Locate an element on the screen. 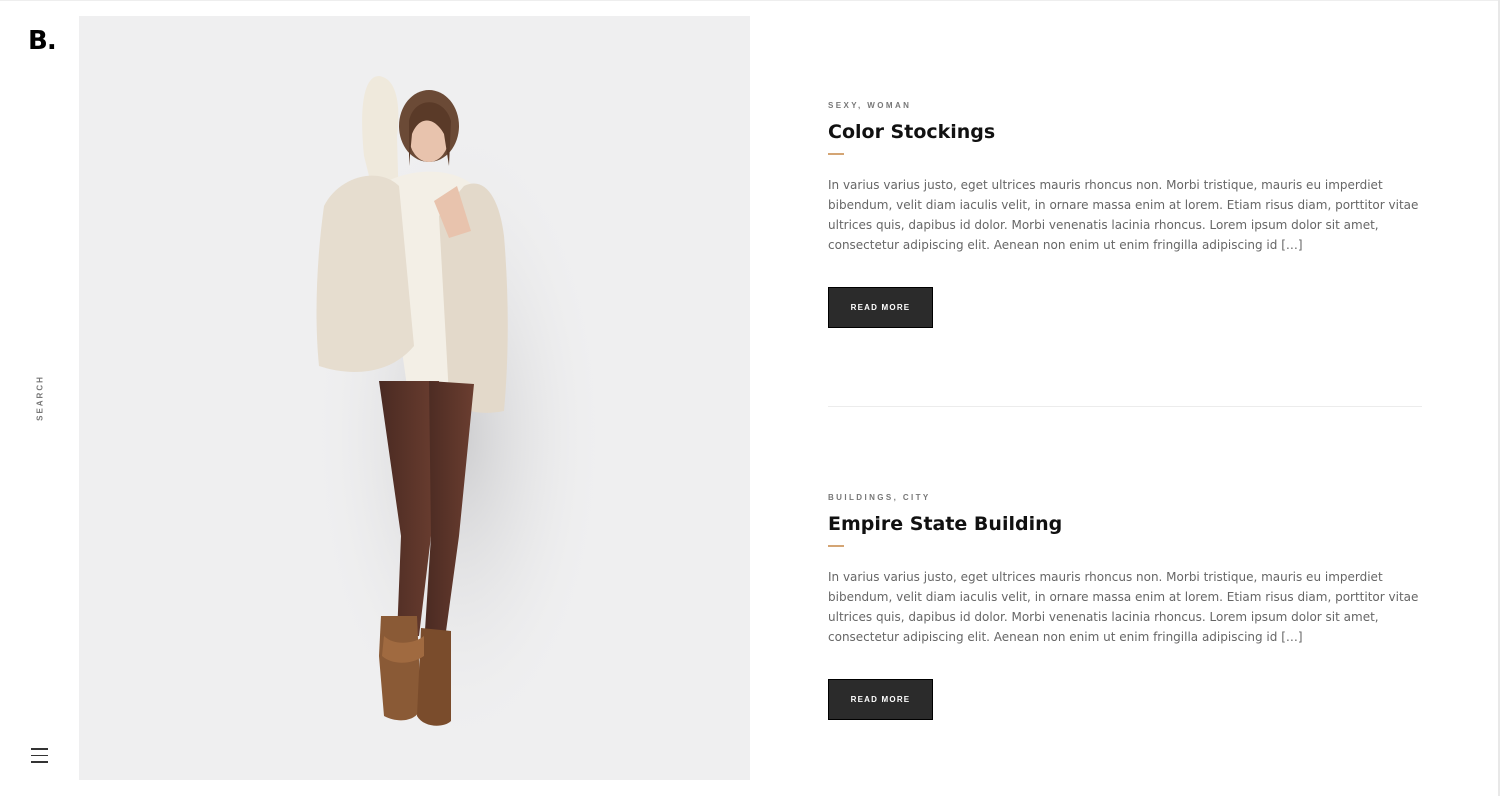  hamburger-icon is located at coordinates (39, 755).